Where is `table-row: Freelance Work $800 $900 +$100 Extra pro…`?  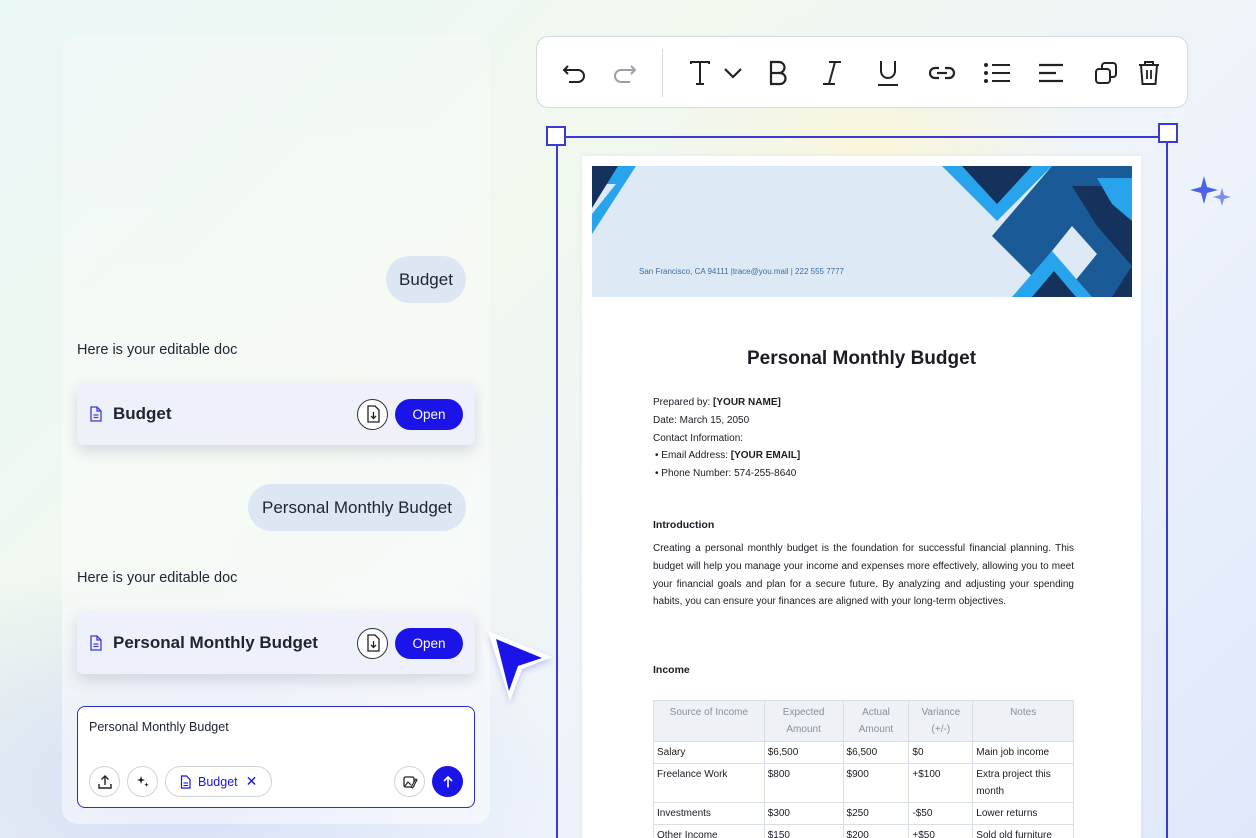
table-row: Freelance Work $800 $900 +$100 Extra pro… is located at coordinates (863, 783).